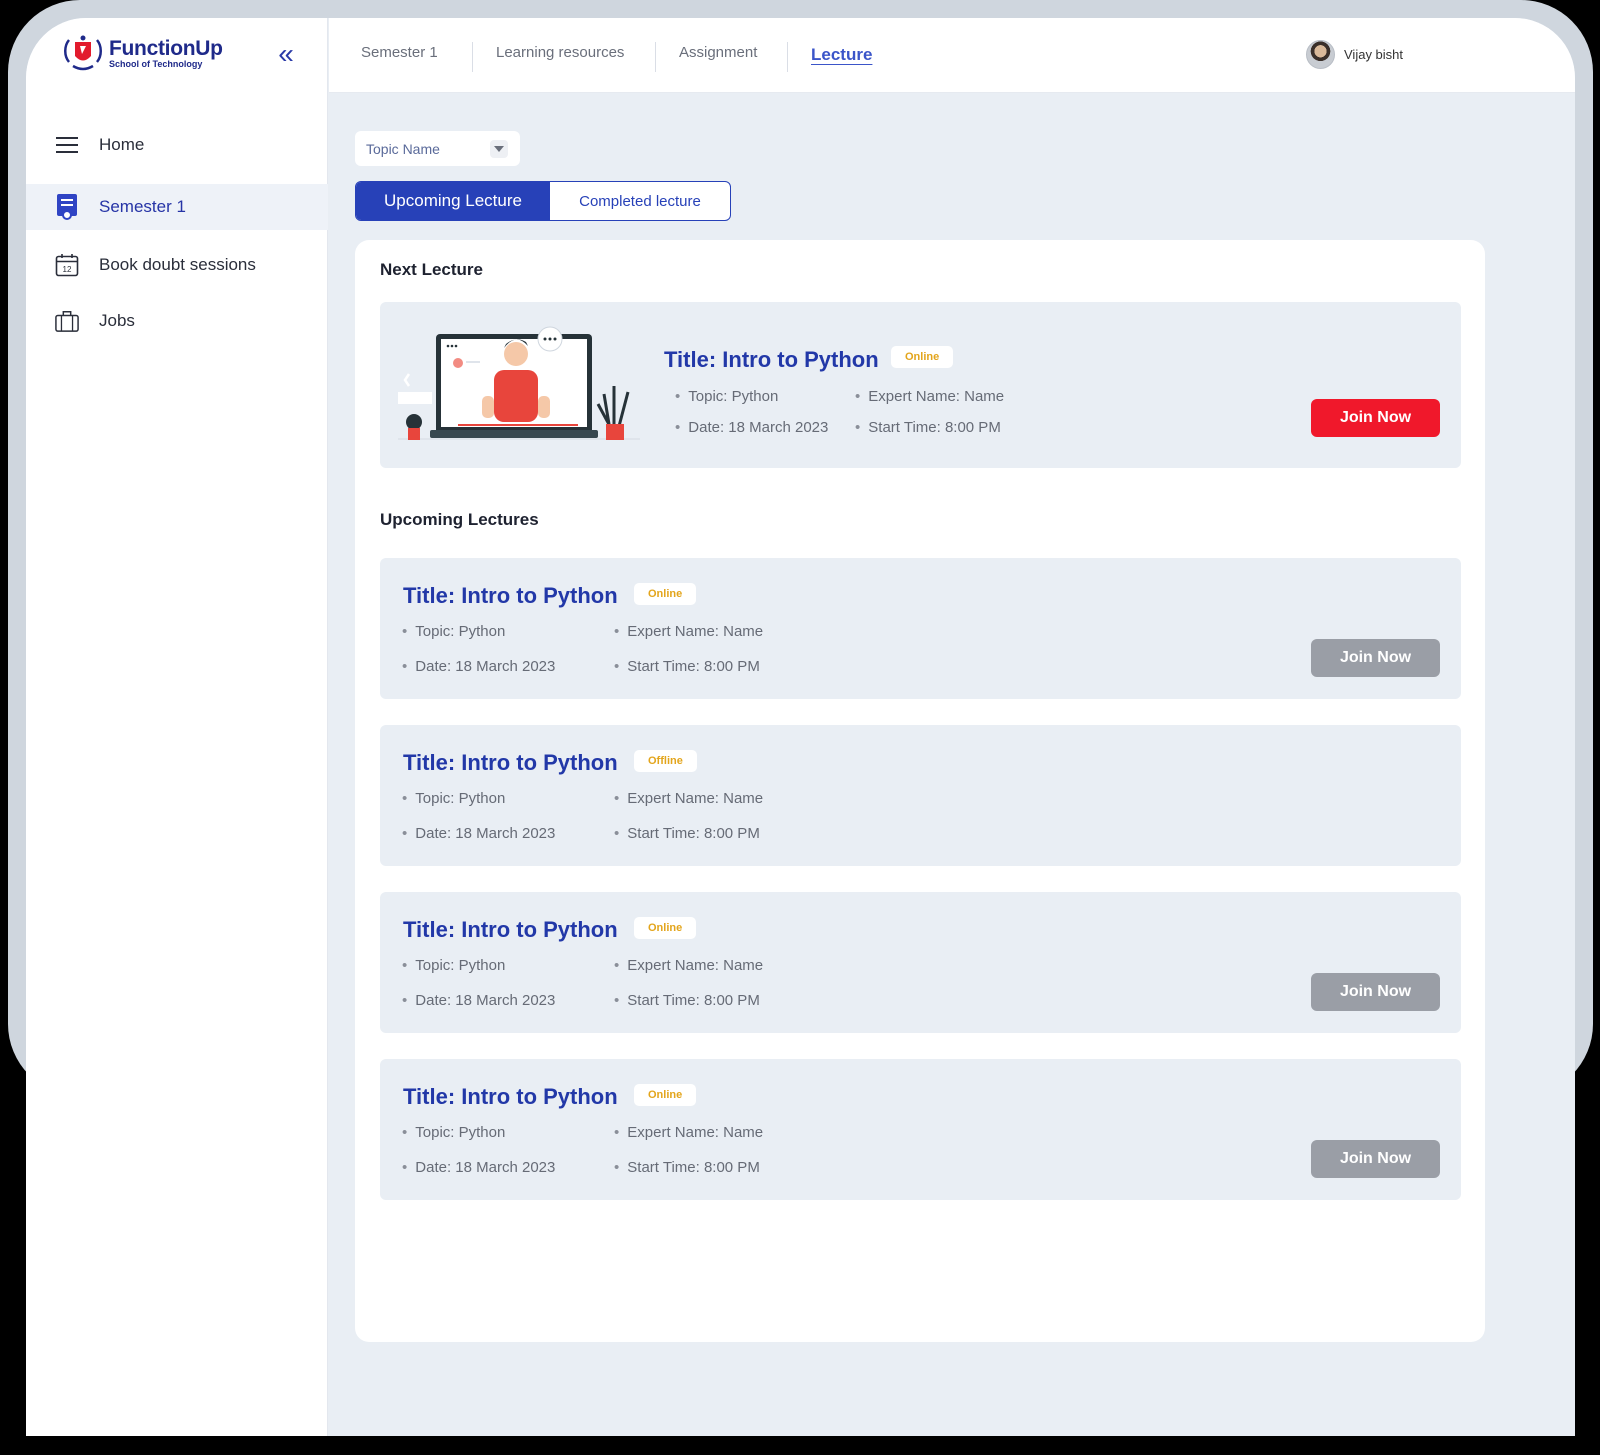 This screenshot has height=1455, width=1600. What do you see at coordinates (718, 52) in the screenshot?
I see `tab-assignment: Assignment` at bounding box center [718, 52].